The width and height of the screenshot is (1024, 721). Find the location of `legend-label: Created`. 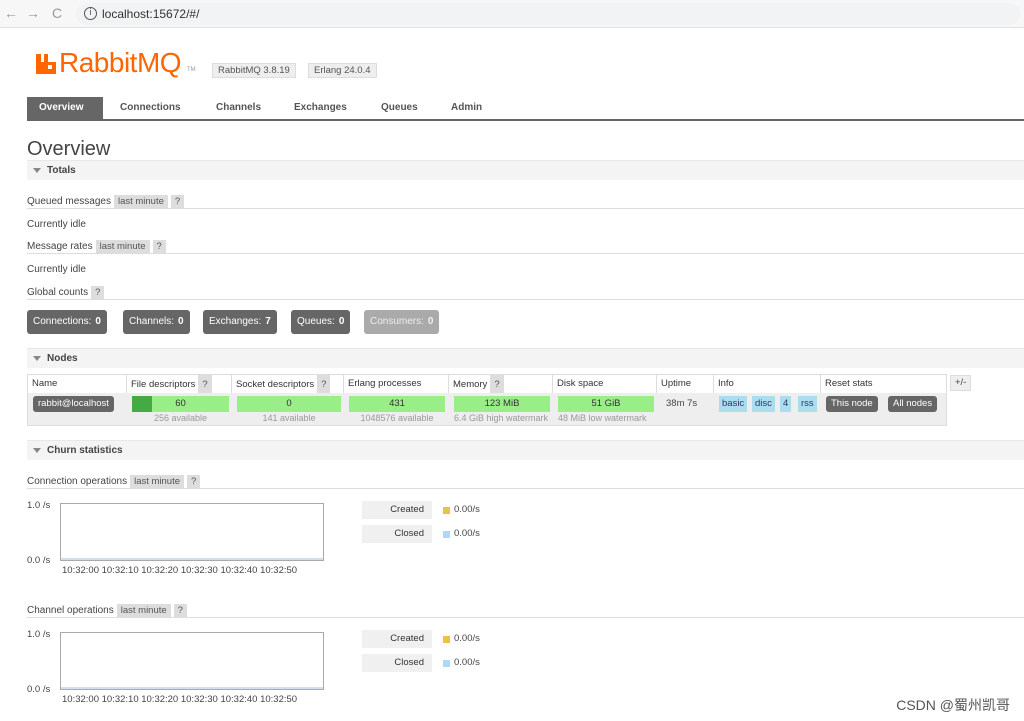

legend-label: Created is located at coordinates (397, 639).